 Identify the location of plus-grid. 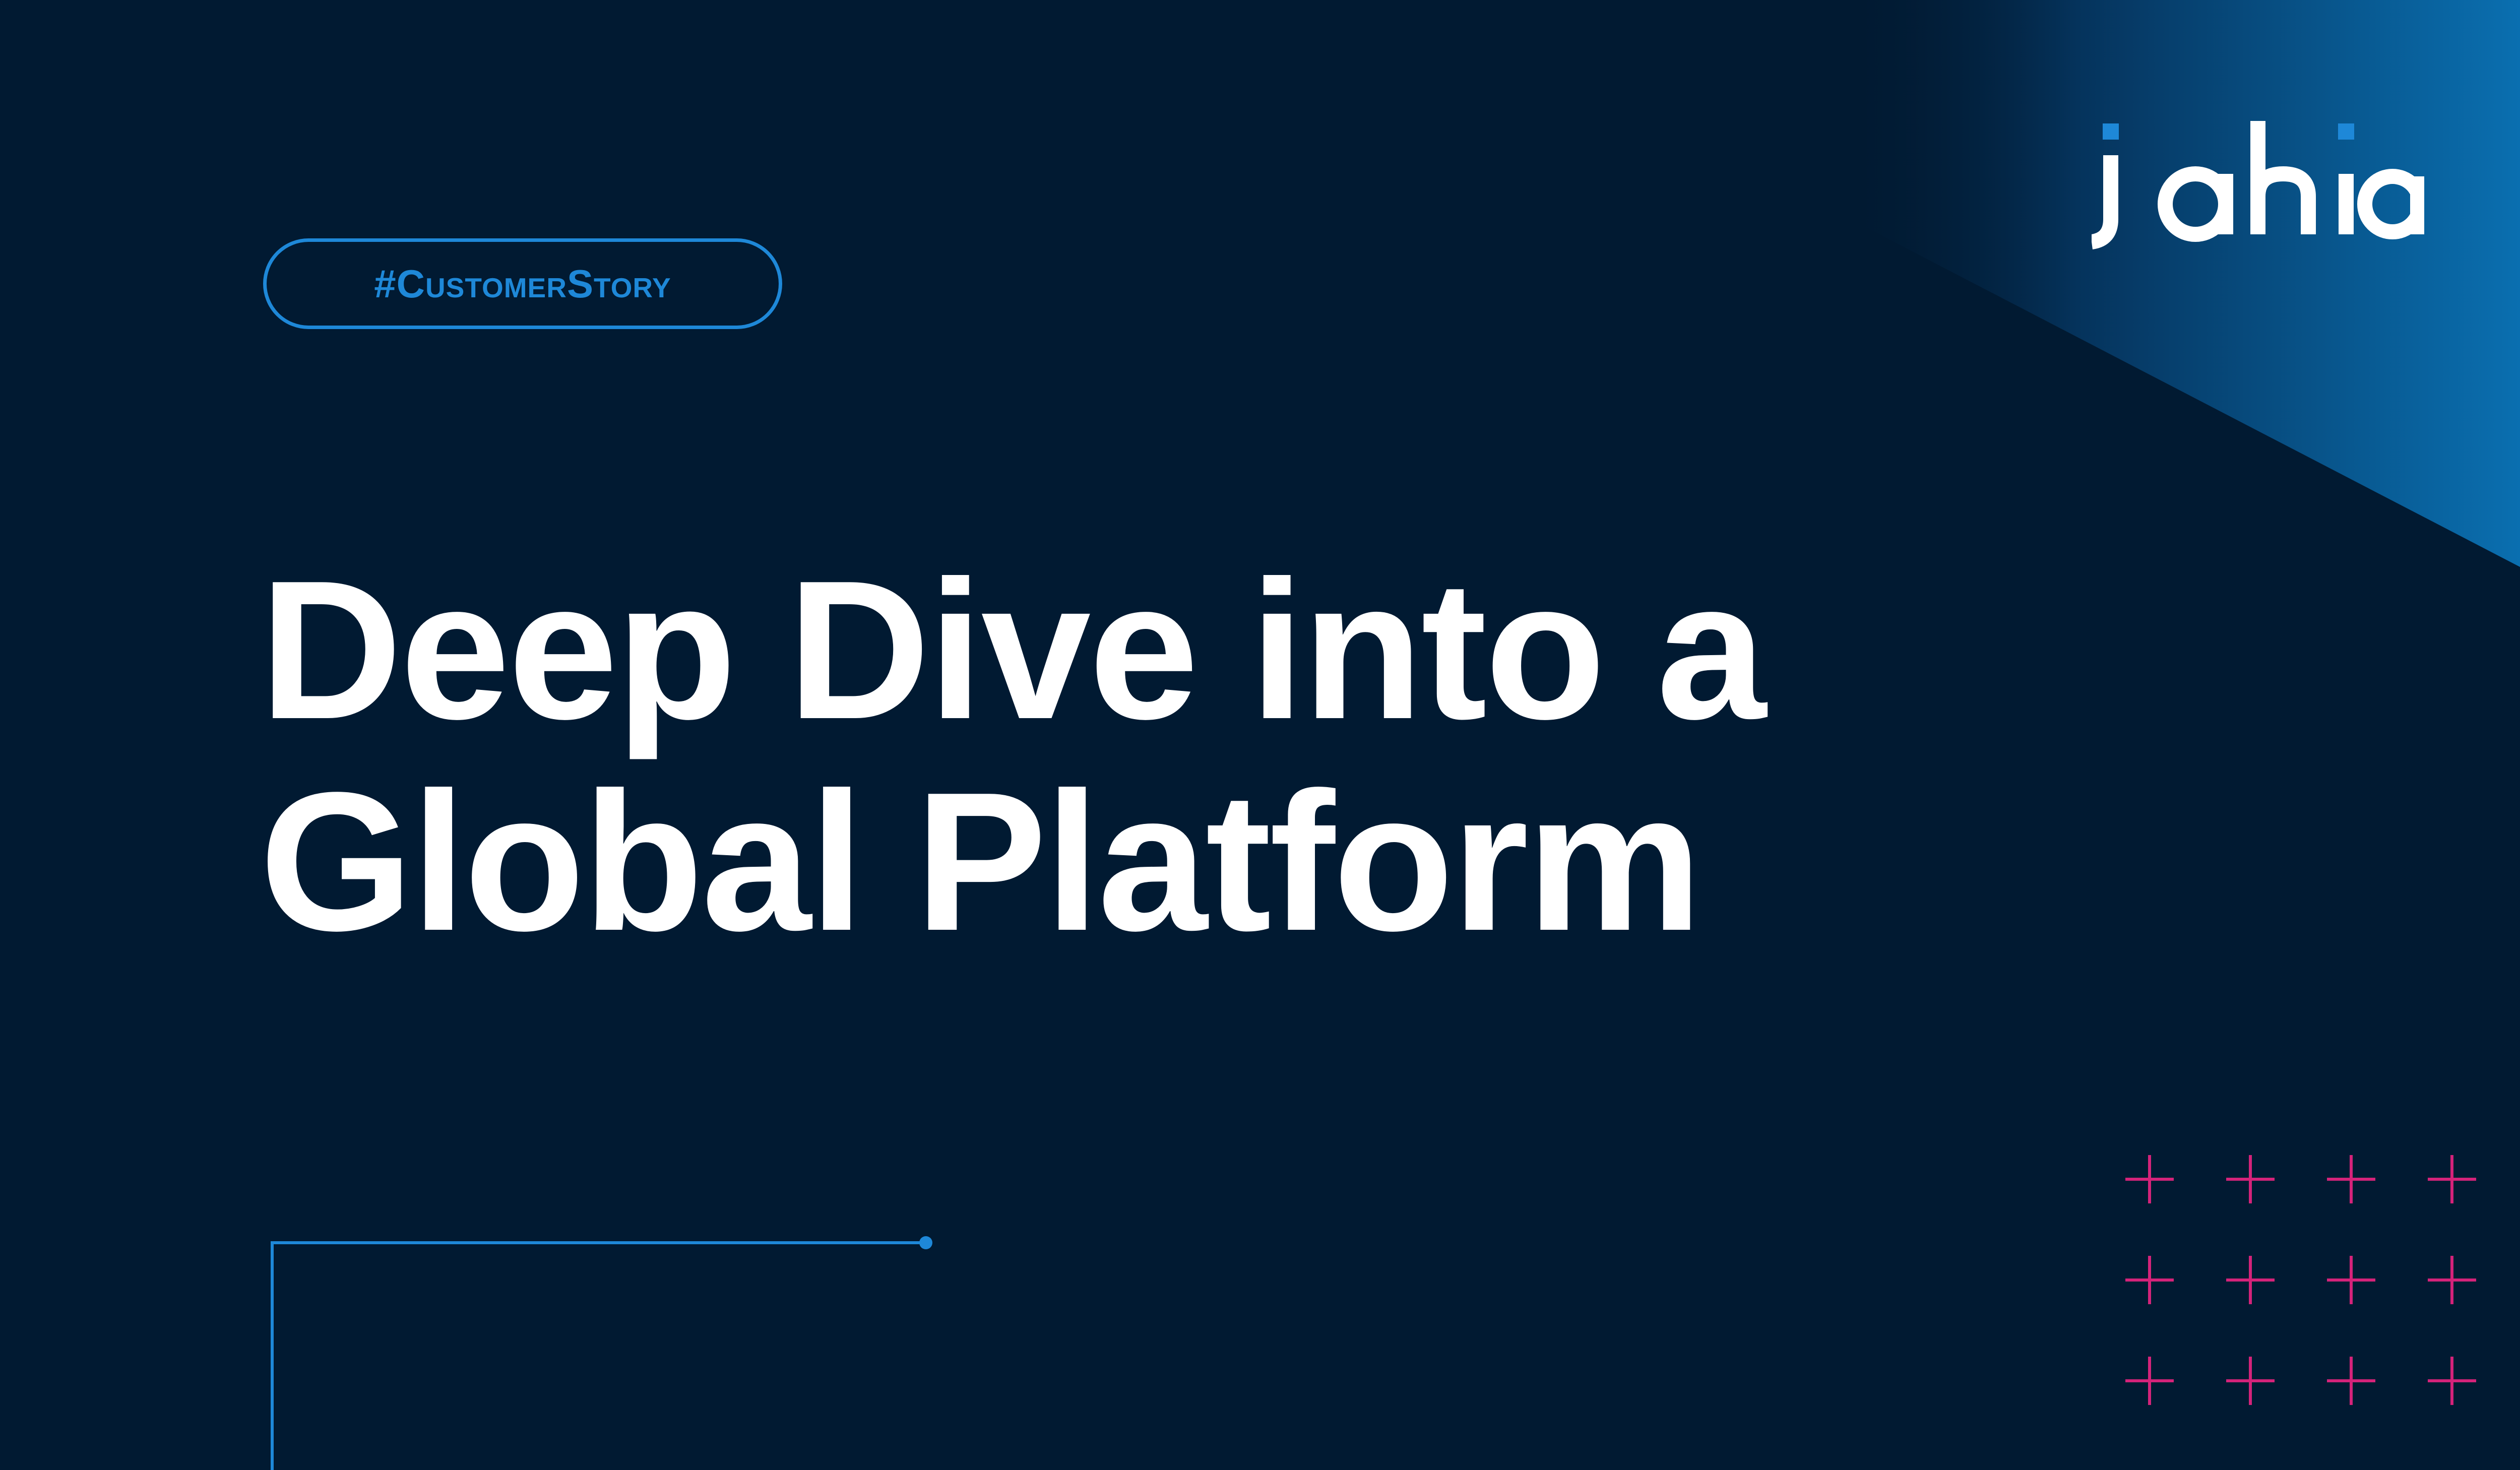
(2300, 1280).